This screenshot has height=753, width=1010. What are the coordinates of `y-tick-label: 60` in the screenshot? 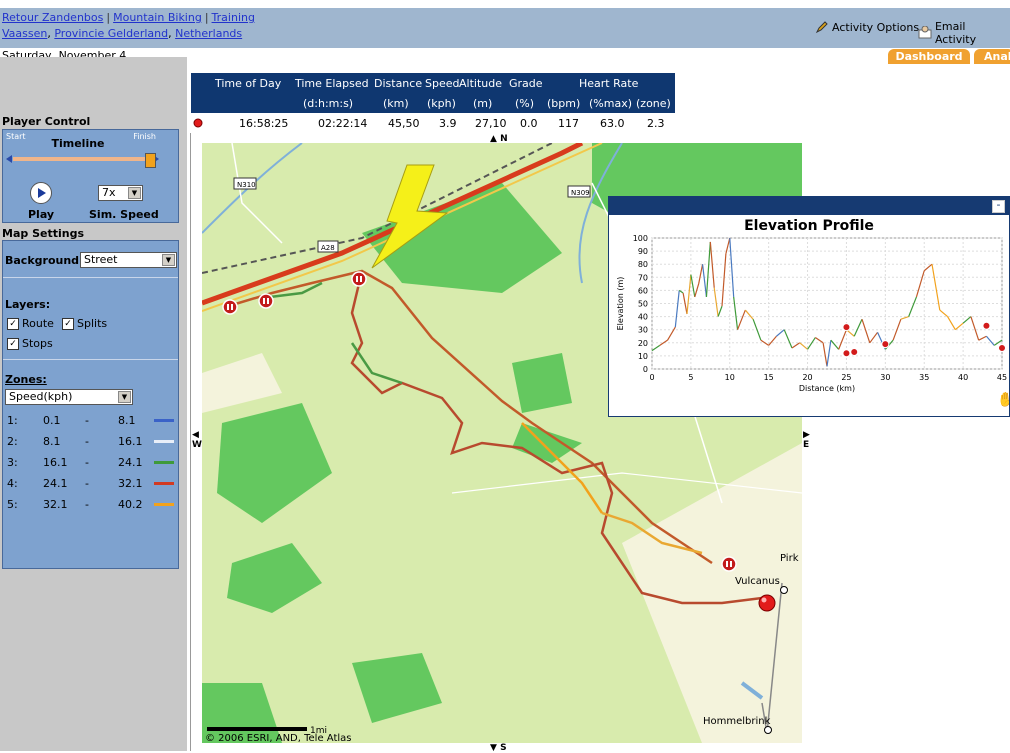 It's located at (643, 290).